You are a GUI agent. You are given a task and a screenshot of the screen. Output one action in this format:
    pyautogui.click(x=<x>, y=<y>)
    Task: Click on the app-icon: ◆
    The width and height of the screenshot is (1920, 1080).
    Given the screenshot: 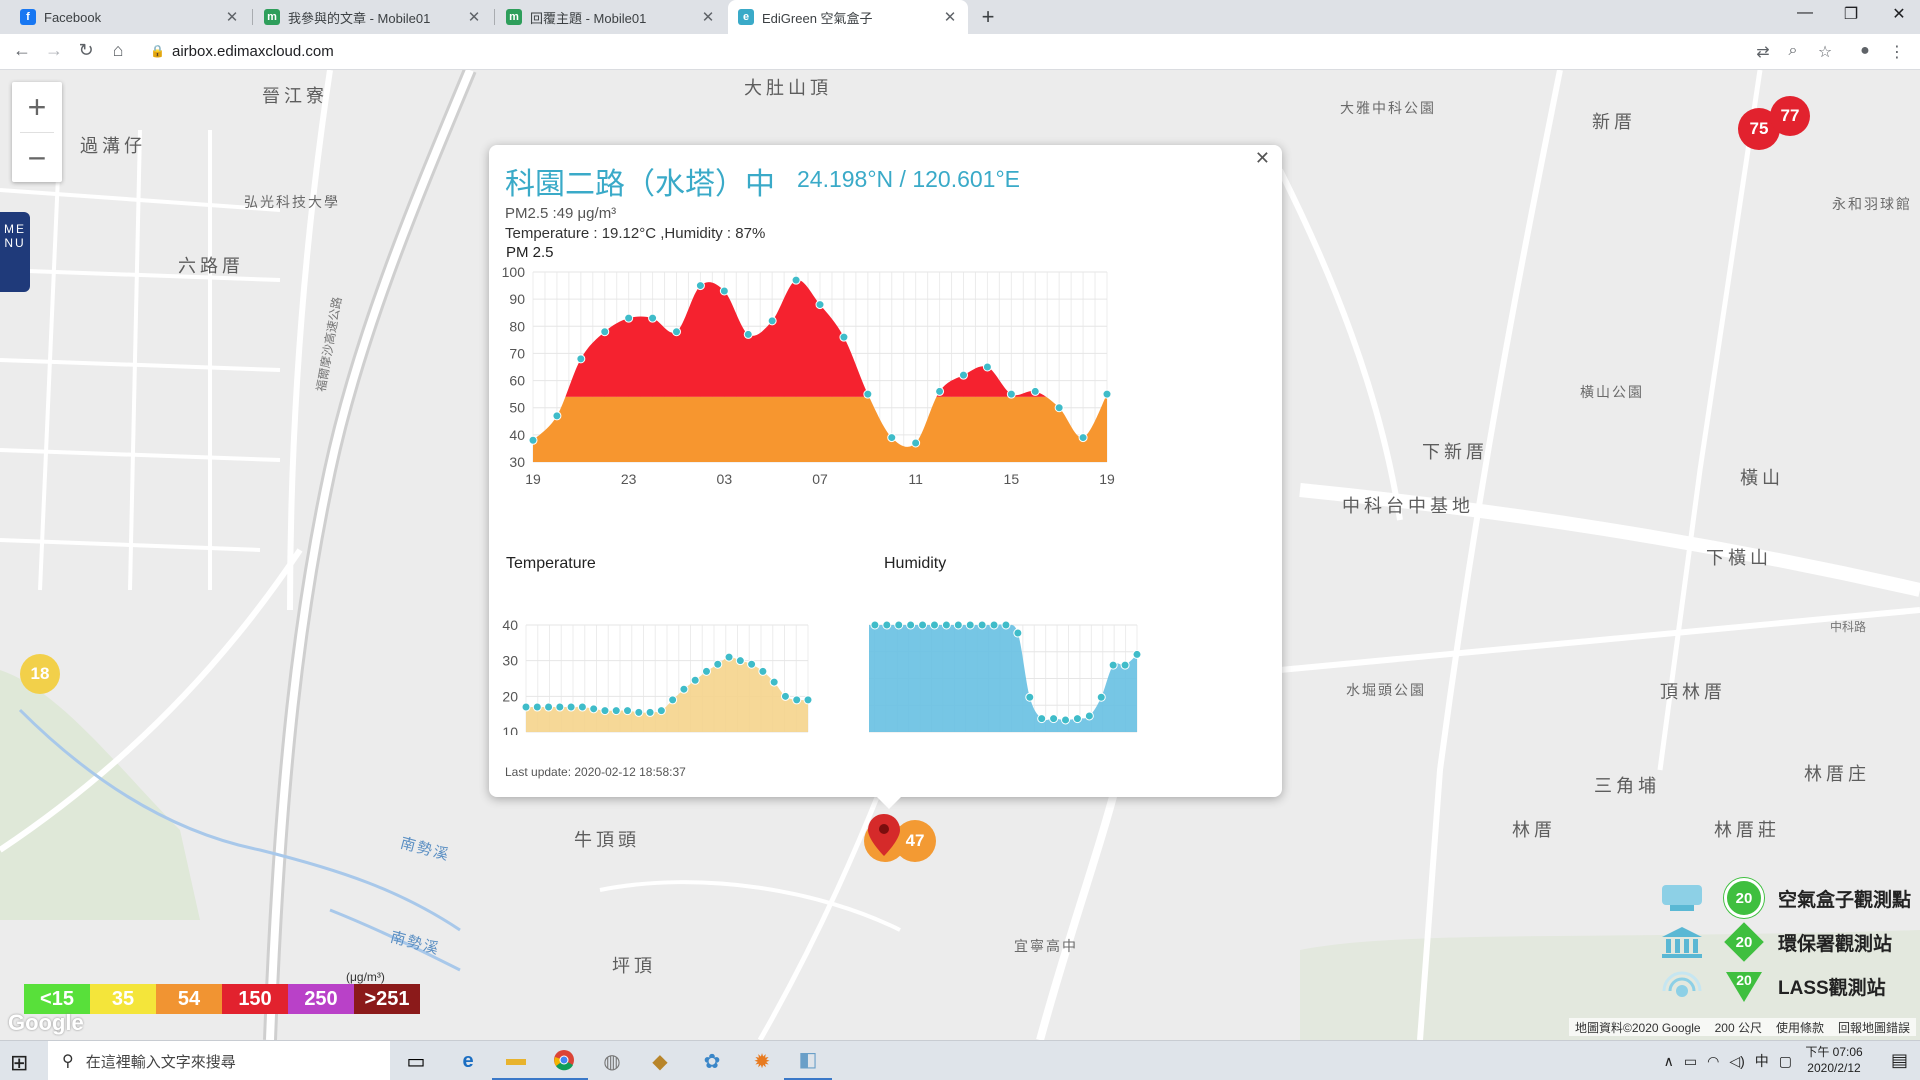 What is the action you would take?
    pyautogui.click(x=660, y=1060)
    